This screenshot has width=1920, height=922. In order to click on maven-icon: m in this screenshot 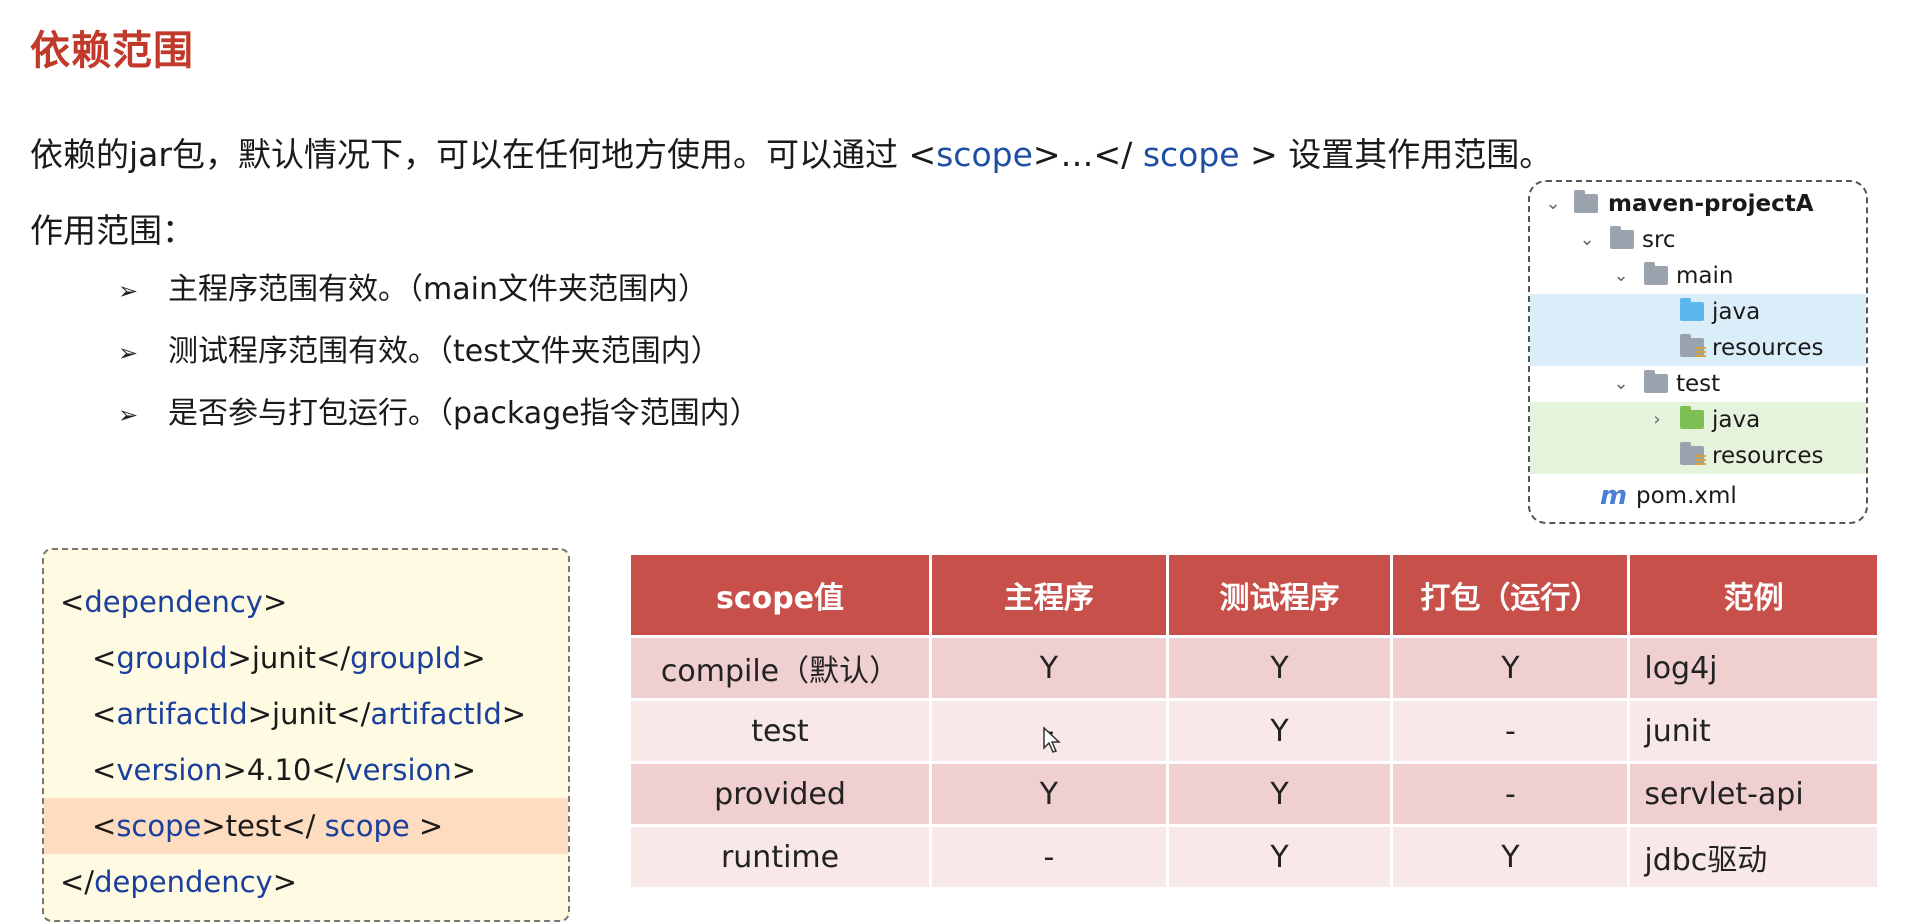, I will do `click(1614, 496)`.